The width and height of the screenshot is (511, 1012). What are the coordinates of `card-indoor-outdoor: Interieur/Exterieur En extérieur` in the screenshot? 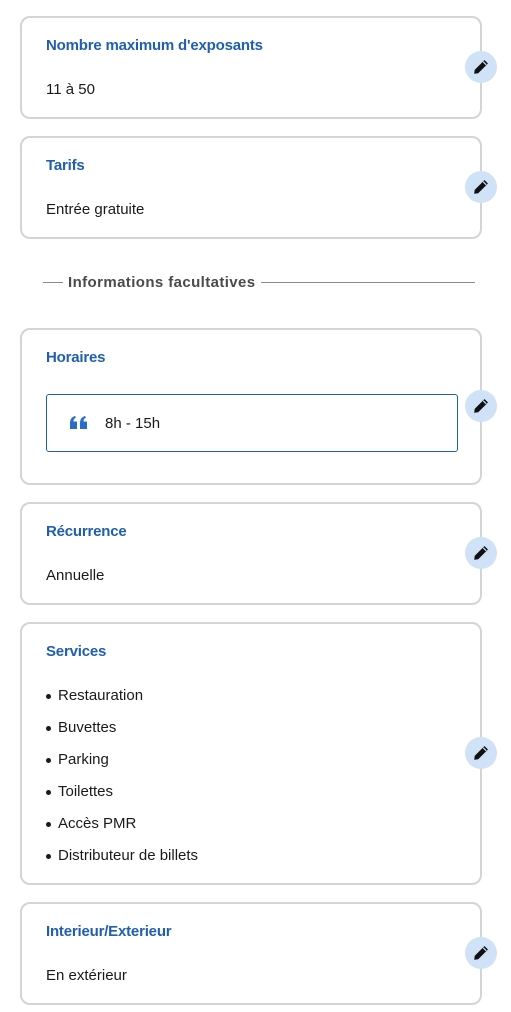 It's located at (251, 953).